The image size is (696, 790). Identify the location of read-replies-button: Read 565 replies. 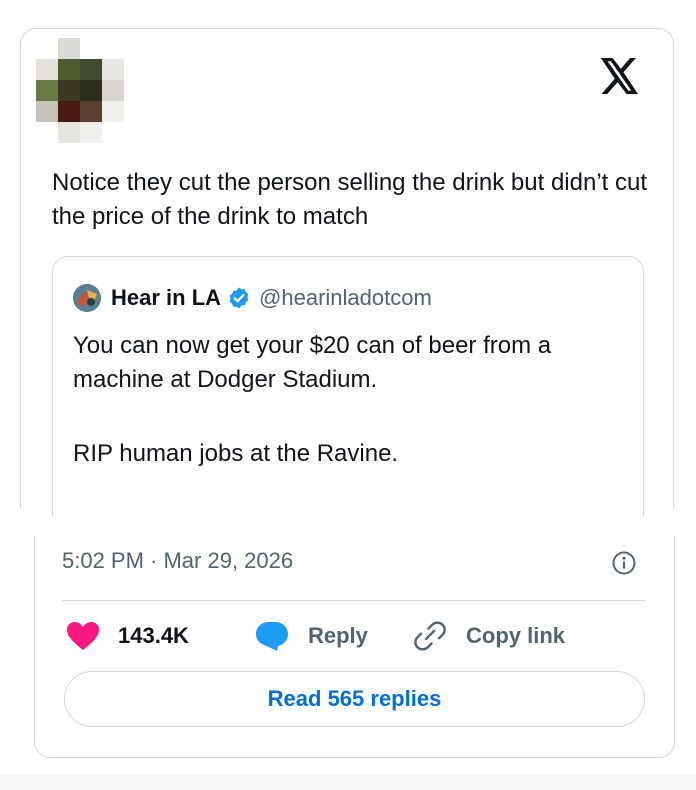
(354, 699).